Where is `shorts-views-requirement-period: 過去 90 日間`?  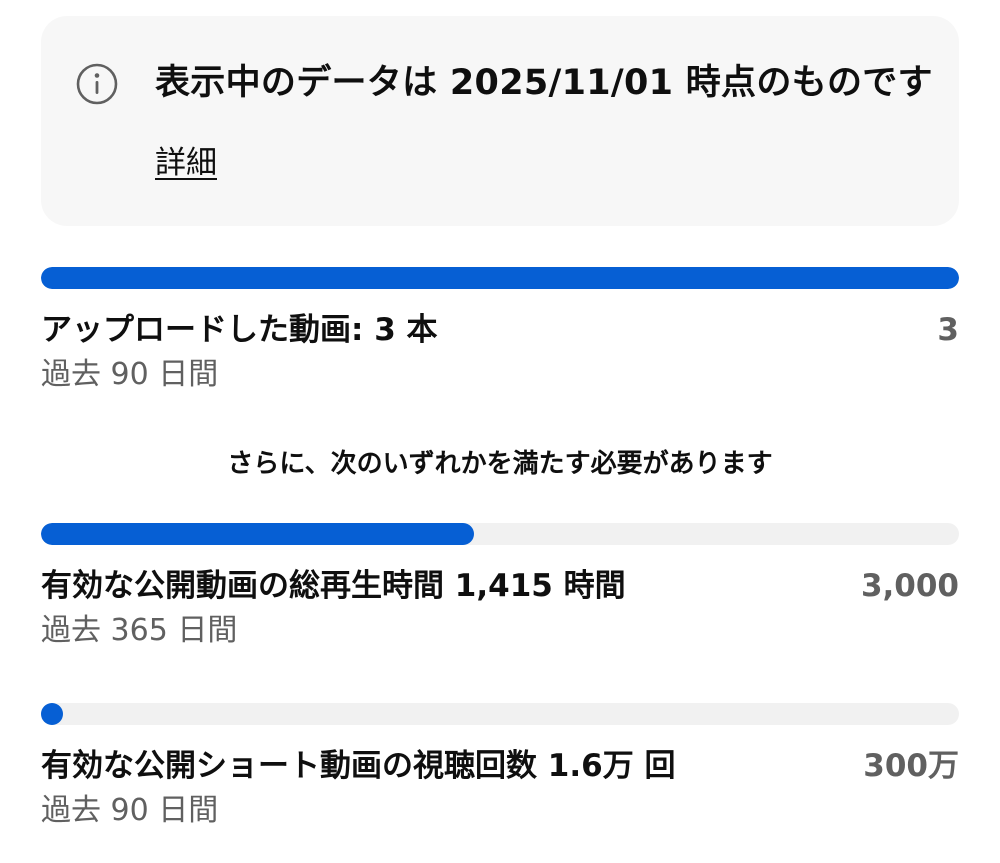 shorts-views-requirement-period: 過去 90 日間 is located at coordinates (130, 810).